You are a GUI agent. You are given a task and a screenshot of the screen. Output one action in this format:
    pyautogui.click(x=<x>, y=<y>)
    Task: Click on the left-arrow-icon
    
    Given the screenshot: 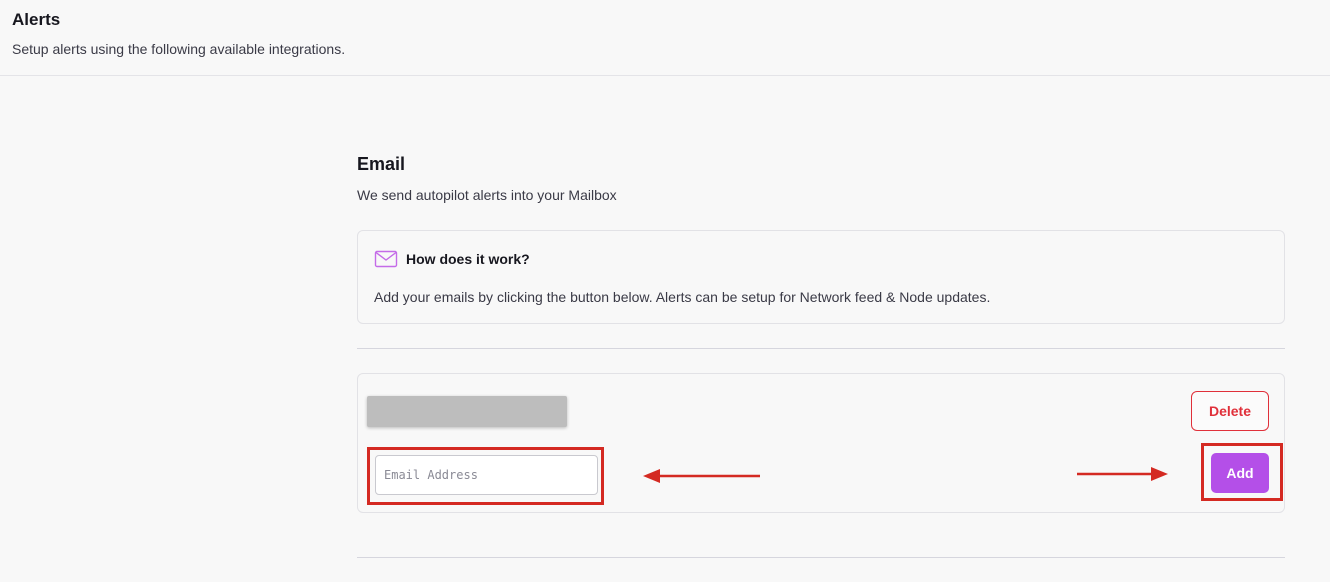 What is the action you would take?
    pyautogui.click(x=701, y=476)
    